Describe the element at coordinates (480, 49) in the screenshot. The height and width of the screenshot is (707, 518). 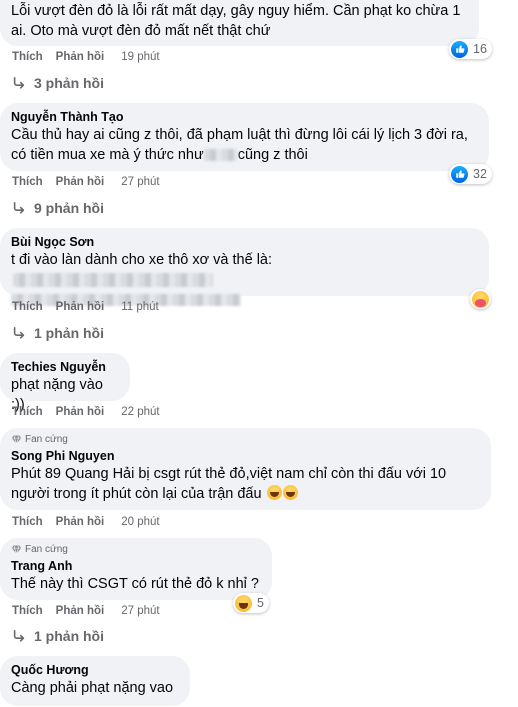
I see `reaction-count-value: 16` at that location.